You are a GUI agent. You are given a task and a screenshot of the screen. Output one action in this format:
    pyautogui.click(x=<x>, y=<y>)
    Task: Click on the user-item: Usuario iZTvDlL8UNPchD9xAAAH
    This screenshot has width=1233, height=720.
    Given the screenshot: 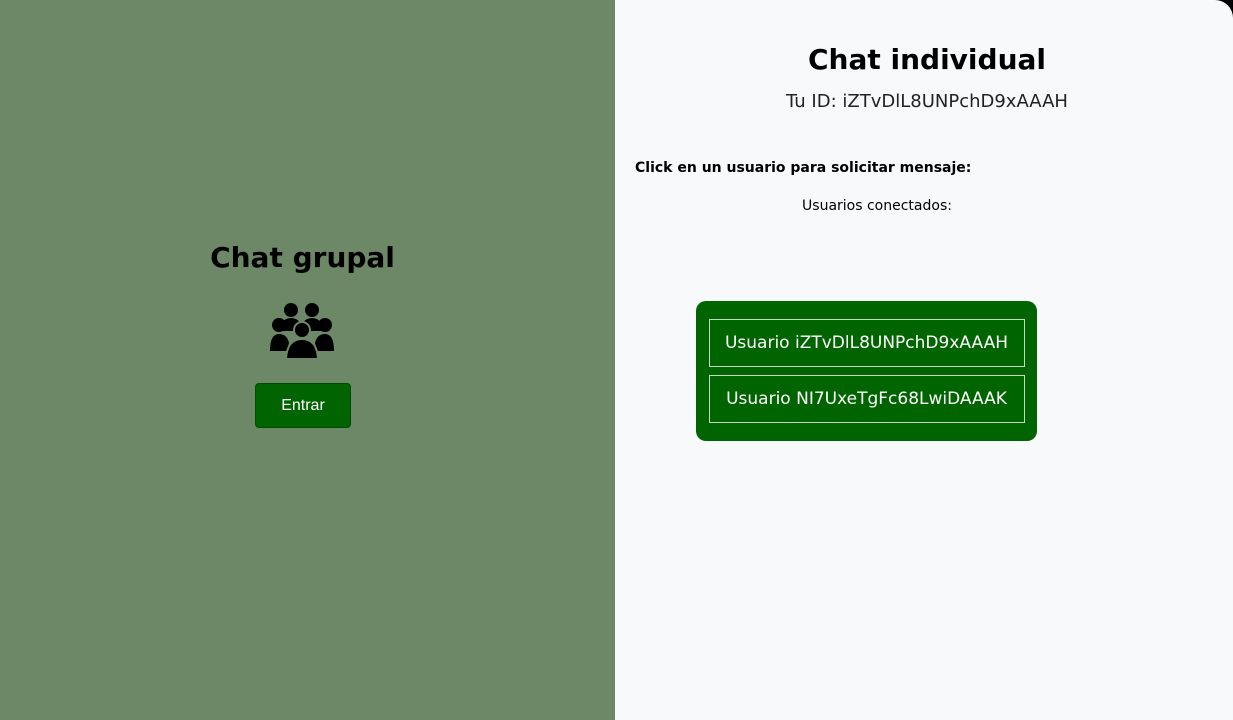 What is the action you would take?
    pyautogui.click(x=866, y=343)
    